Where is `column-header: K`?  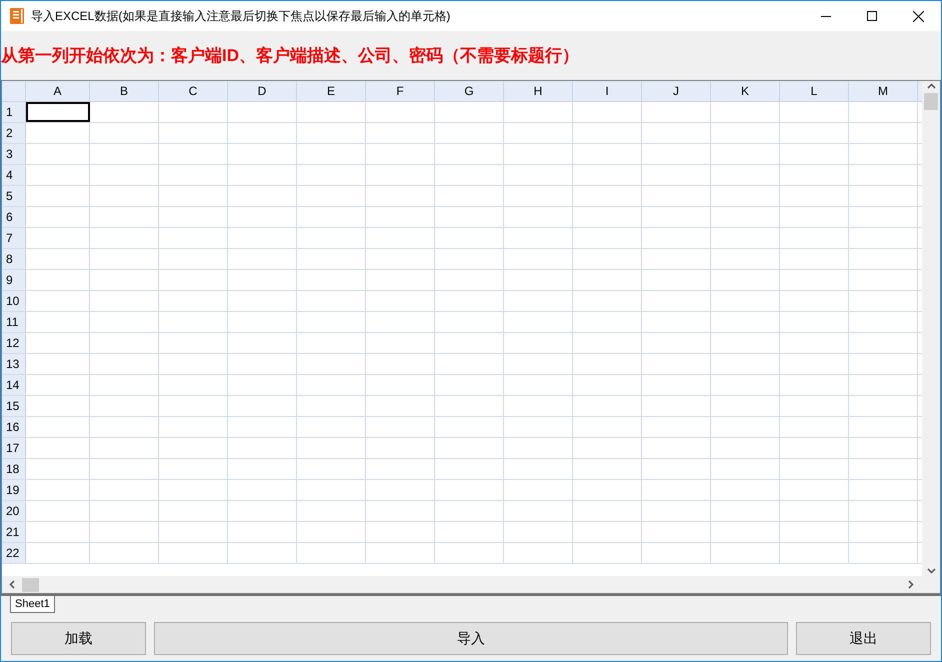 column-header: K is located at coordinates (745, 91).